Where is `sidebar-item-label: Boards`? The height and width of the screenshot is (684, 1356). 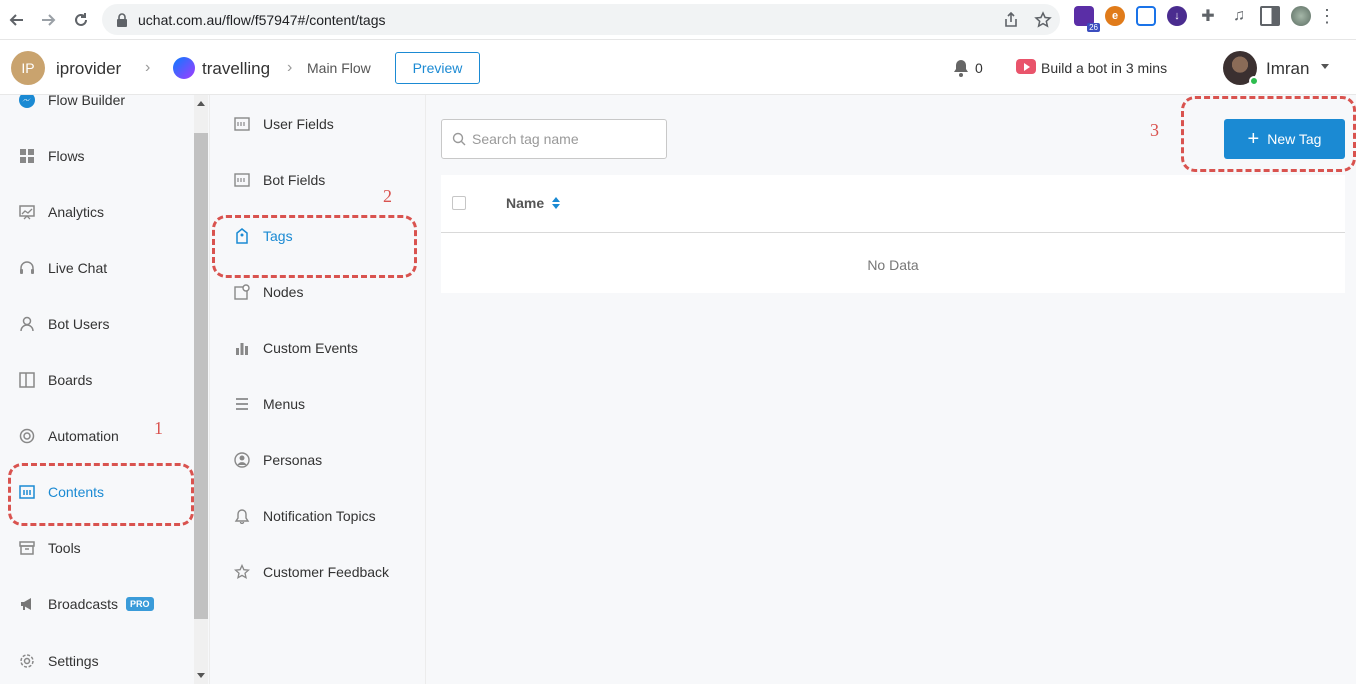
sidebar-item-label: Boards is located at coordinates (70, 380).